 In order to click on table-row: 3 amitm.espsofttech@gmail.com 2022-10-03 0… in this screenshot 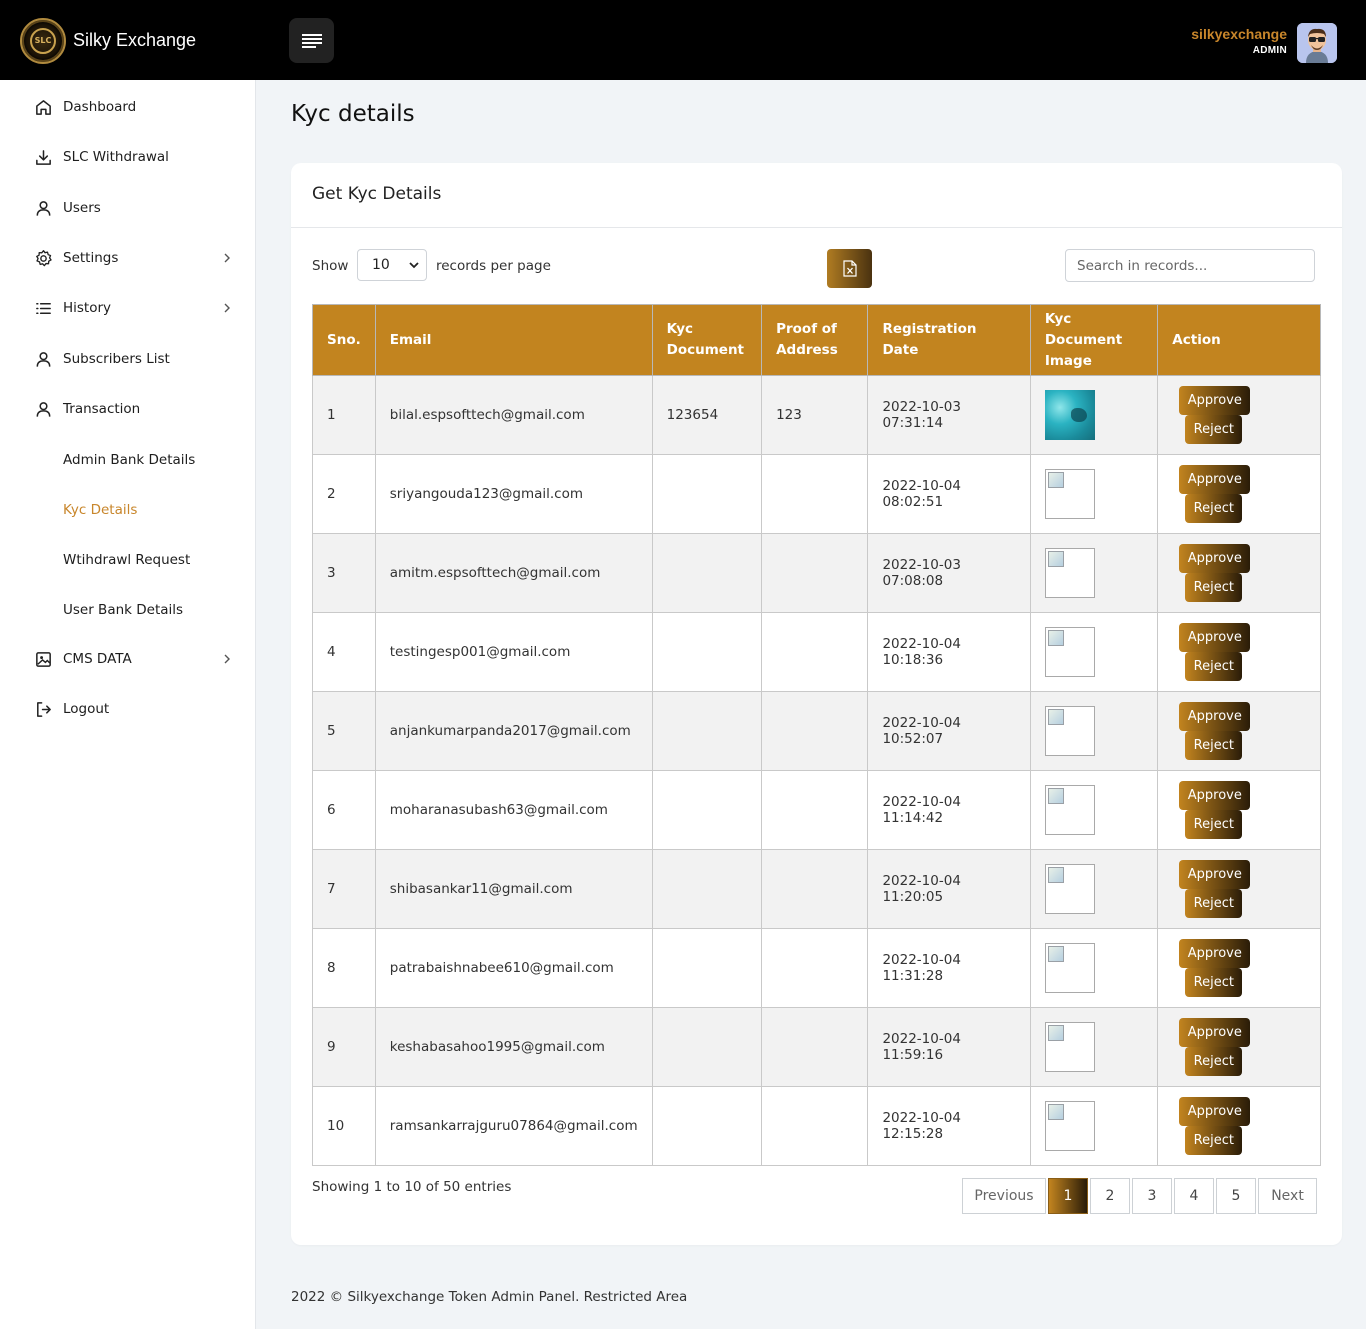, I will do `click(816, 573)`.